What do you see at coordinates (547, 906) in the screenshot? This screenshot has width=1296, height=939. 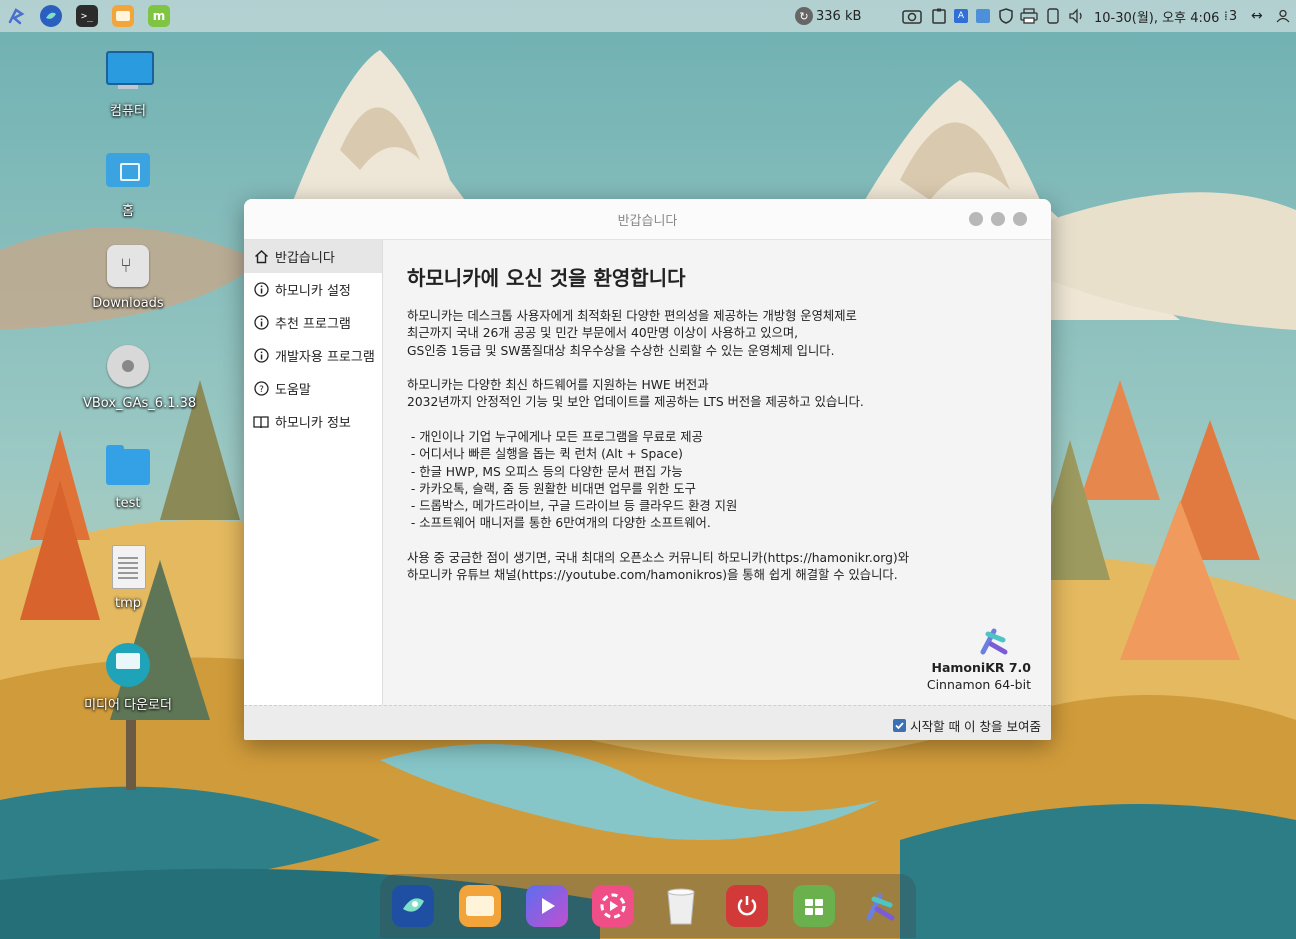 I see `dock-media-player-icon` at bounding box center [547, 906].